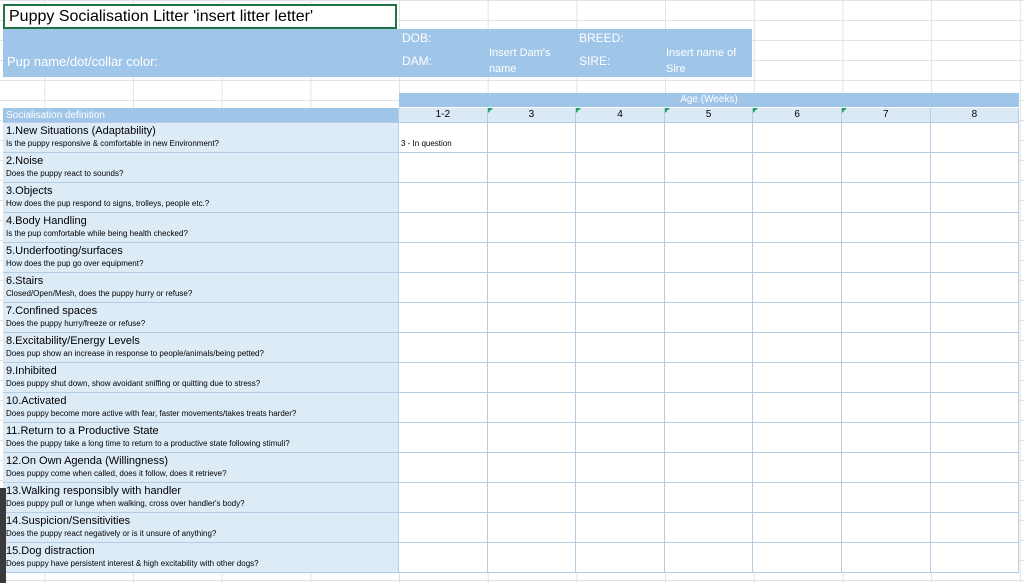 This screenshot has height=583, width=1024. What do you see at coordinates (443, 115) in the screenshot?
I see `week-header-1-2: 1-2` at bounding box center [443, 115].